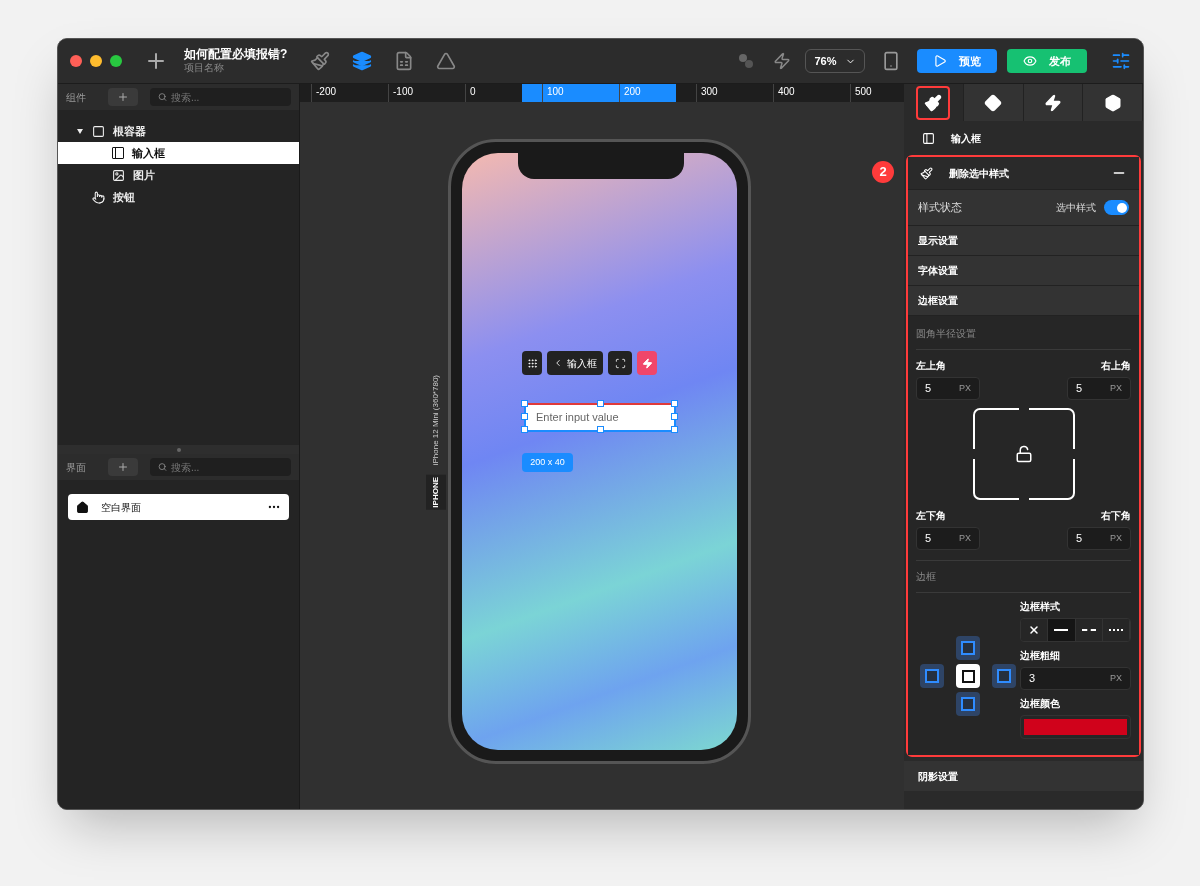 This screenshot has height=886, width=1200. I want to click on expand-button, so click(620, 363).